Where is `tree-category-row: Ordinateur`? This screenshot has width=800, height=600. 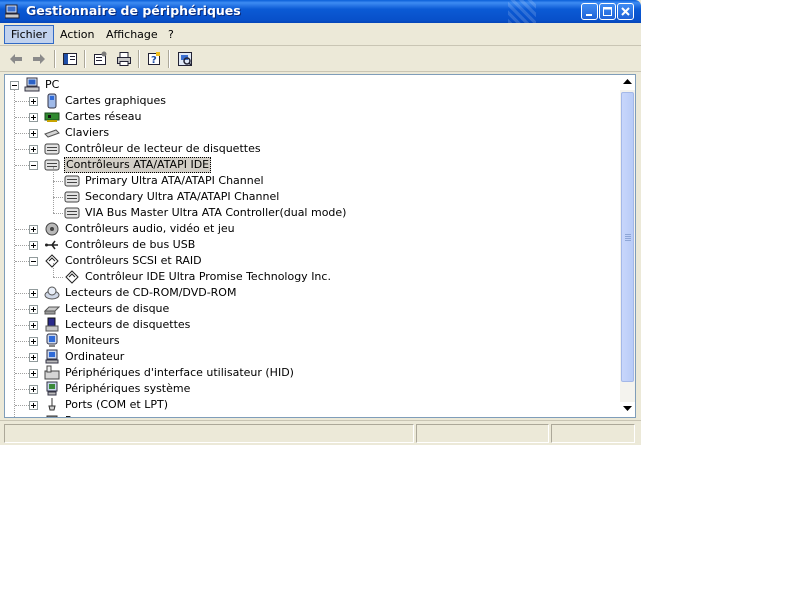
tree-category-row: Ordinateur is located at coordinates (312, 357).